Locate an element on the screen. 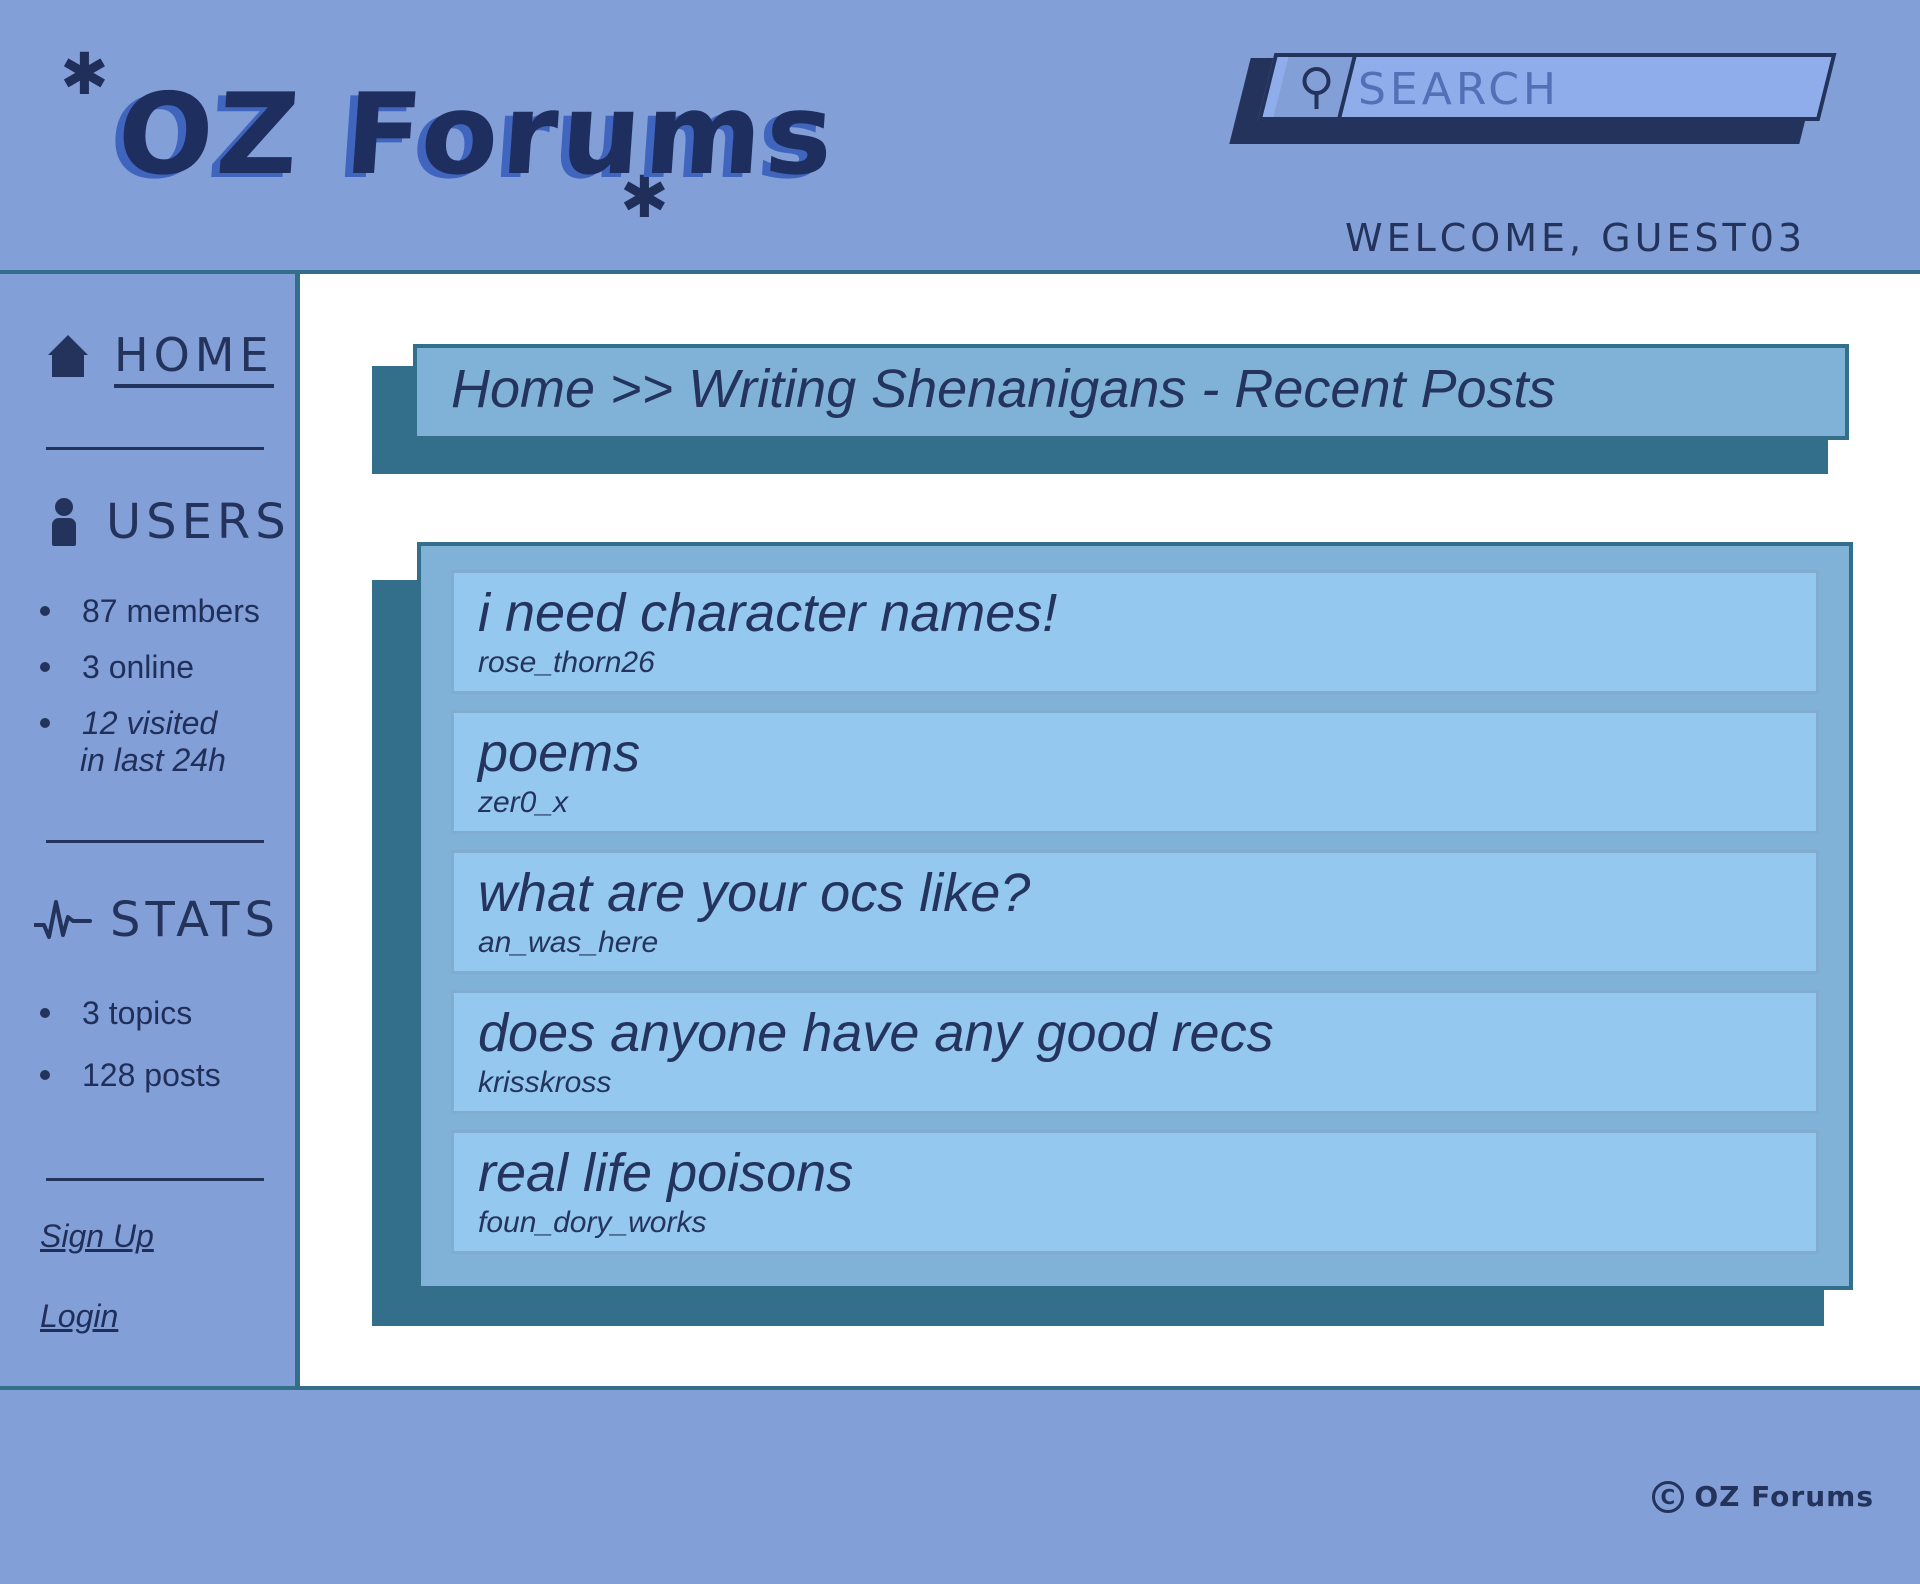 The width and height of the screenshot is (1920, 1584). visited-period: in last 24h is located at coordinates (153, 760).